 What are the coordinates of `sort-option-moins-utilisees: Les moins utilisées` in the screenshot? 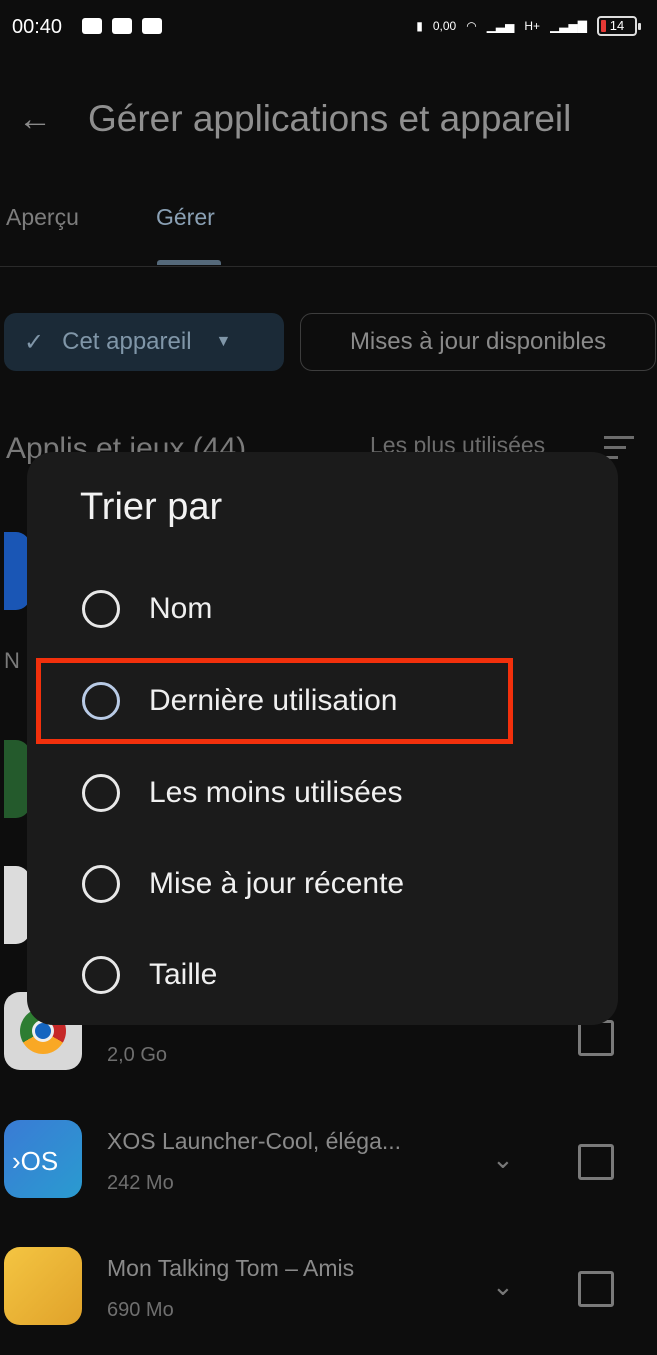 It's located at (322, 794).